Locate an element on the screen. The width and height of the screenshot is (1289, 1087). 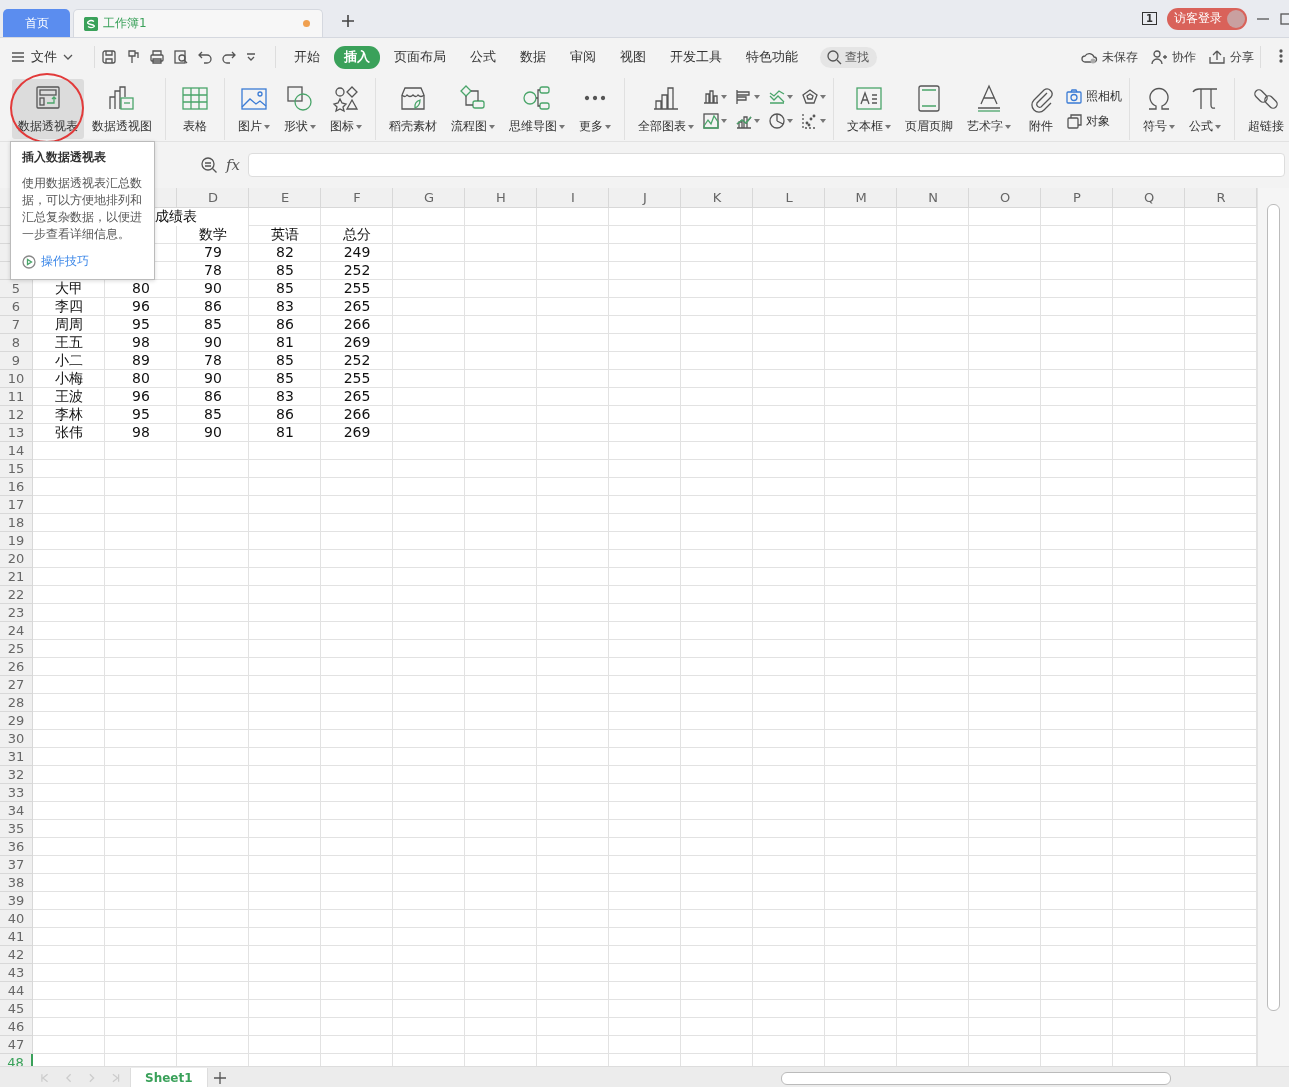
function-button: fx is located at coordinates (233, 165).